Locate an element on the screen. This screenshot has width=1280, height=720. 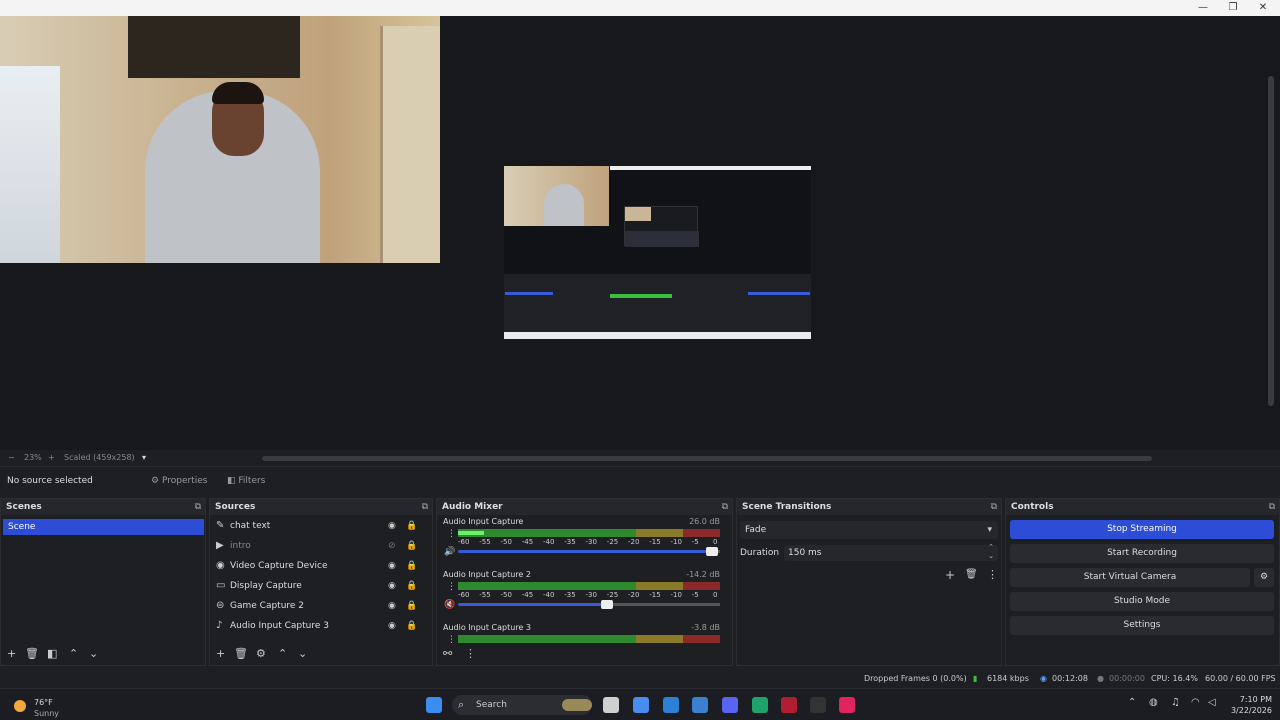
acrobat-icon is located at coordinates (789, 705).